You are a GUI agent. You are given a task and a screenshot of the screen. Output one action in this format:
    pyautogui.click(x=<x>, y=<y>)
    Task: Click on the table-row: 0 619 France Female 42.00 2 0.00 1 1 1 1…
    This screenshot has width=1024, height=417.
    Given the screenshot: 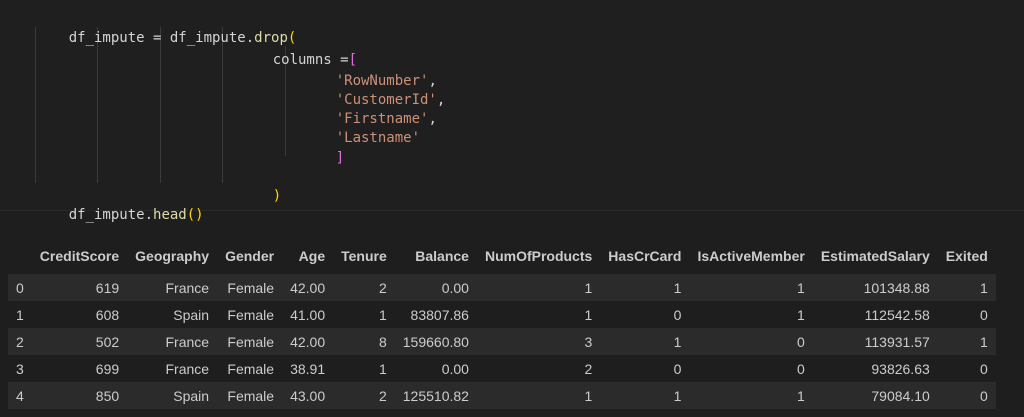 What is the action you would take?
    pyautogui.click(x=502, y=287)
    